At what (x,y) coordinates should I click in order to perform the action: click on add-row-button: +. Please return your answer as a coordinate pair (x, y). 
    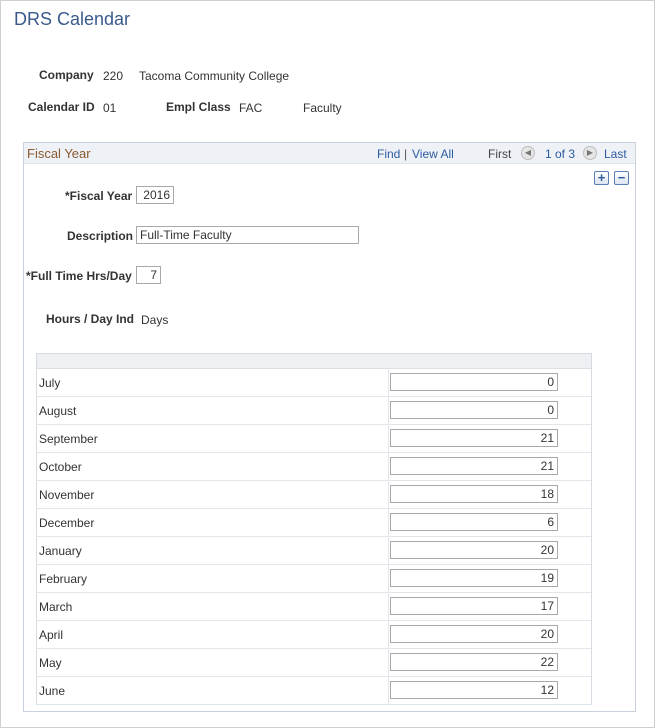
    Looking at the image, I should click on (601, 178).